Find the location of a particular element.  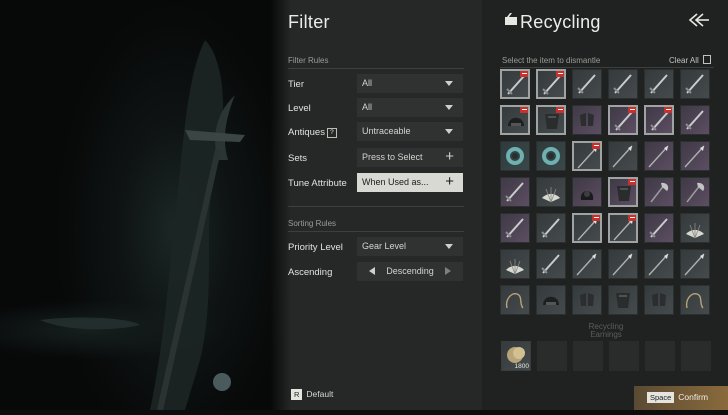

sets-value: Press to Select is located at coordinates (392, 157).